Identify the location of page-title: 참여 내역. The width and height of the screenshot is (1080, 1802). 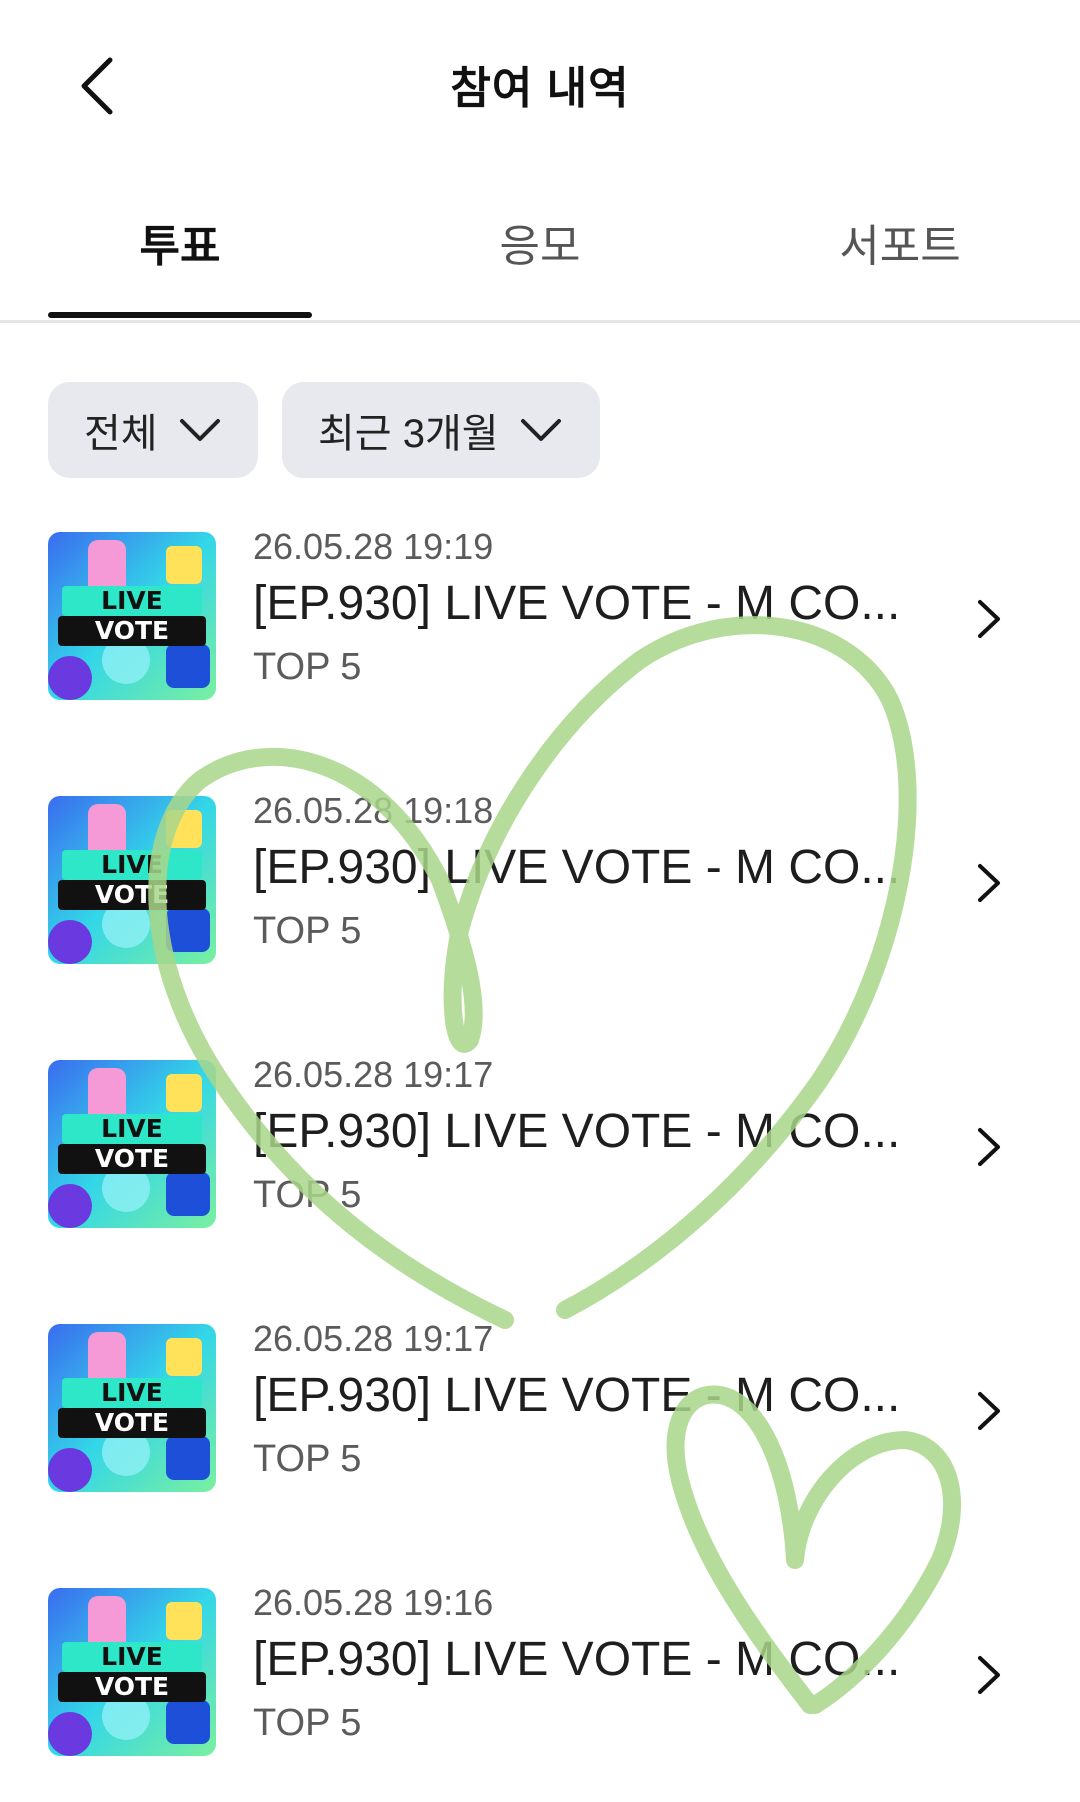
(540, 88).